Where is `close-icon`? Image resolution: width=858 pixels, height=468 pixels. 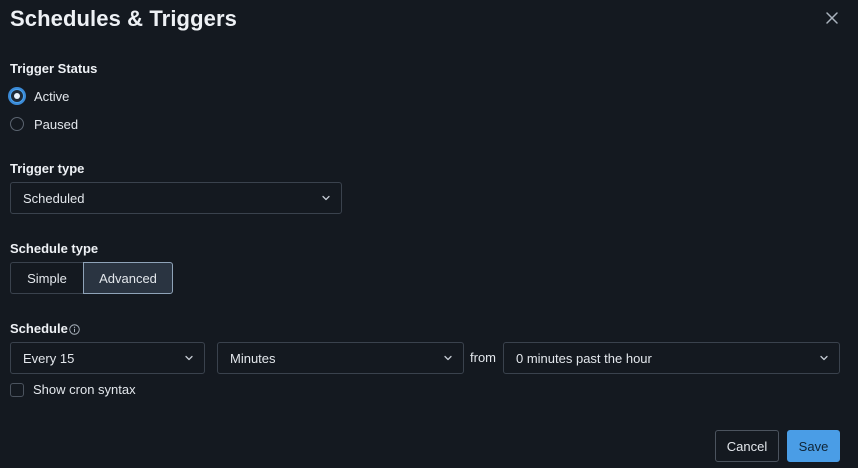
close-icon is located at coordinates (832, 18).